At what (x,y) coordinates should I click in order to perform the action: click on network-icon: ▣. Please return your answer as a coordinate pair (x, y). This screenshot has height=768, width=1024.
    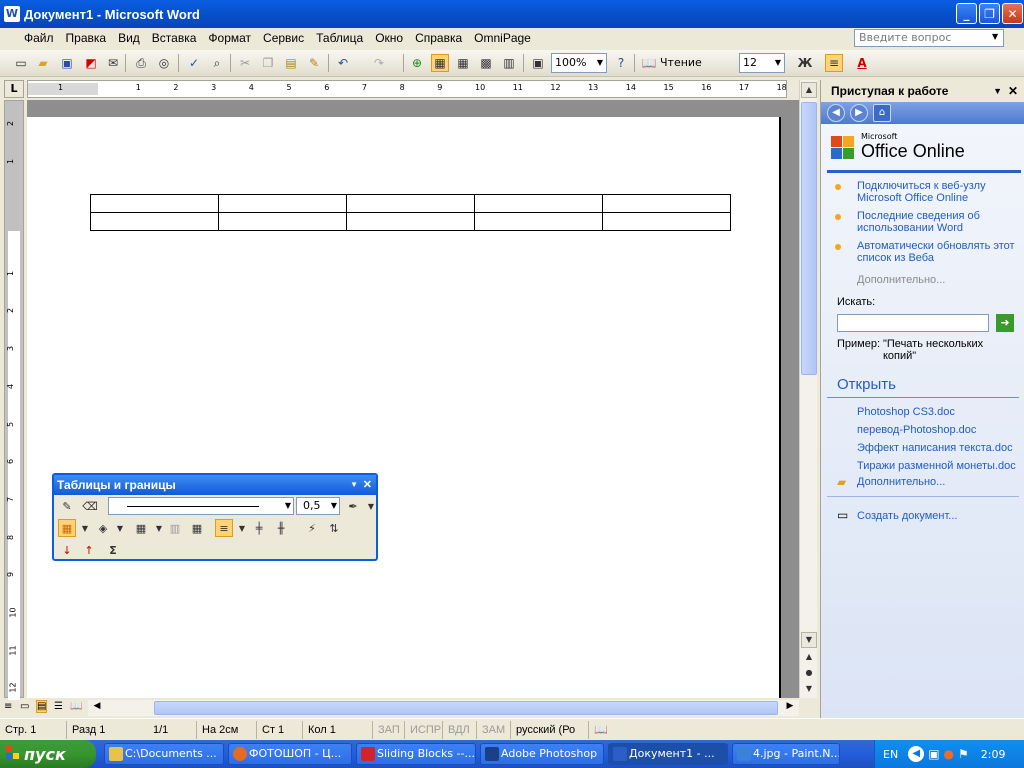
    Looking at the image, I should click on (933, 754).